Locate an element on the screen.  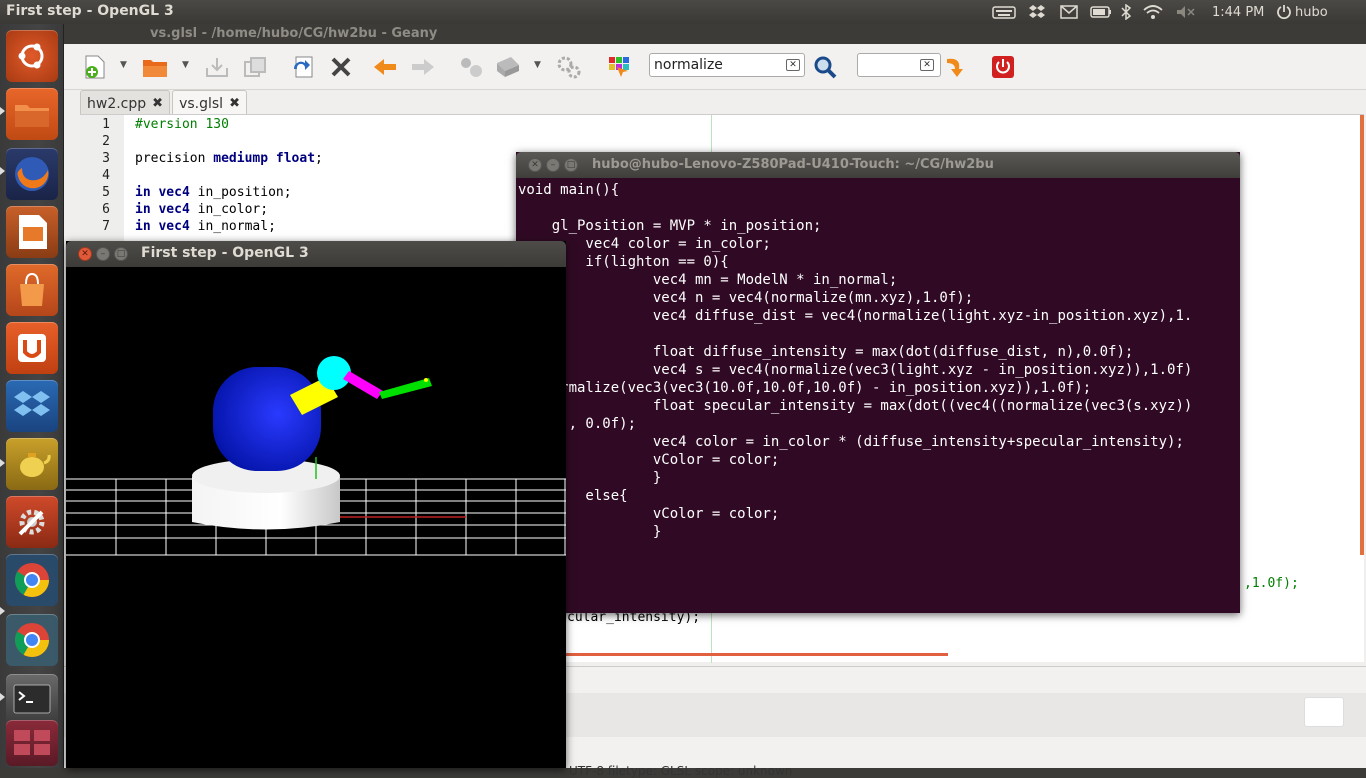
geany-titlebar: vs.glsl - /home/hubo/CG/hw2bu - Geany is located at coordinates (715, 34).